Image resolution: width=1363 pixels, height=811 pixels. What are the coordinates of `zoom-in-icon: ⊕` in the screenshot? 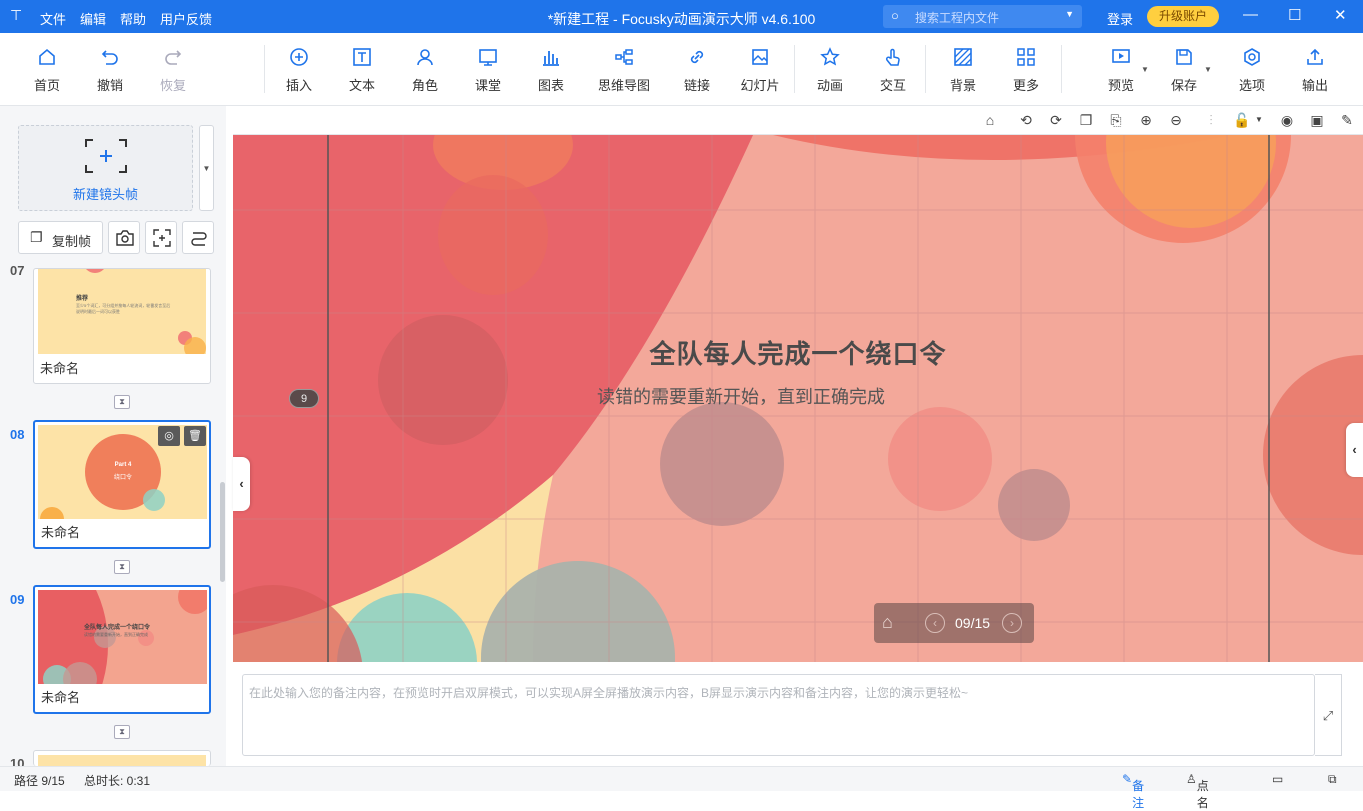 It's located at (1146, 120).